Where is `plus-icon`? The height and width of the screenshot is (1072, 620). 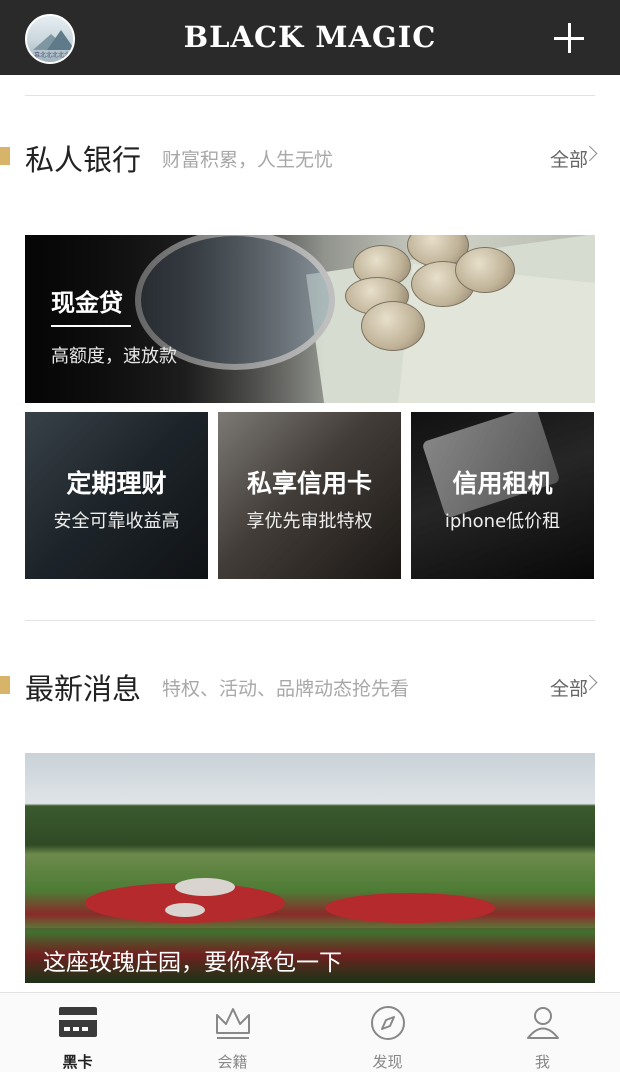 plus-icon is located at coordinates (569, 39).